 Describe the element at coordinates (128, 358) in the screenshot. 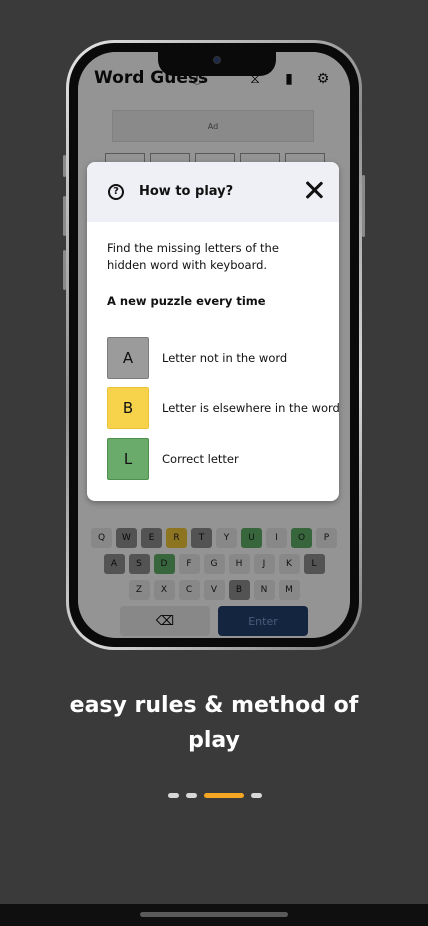

I see `legend-tile: A` at that location.